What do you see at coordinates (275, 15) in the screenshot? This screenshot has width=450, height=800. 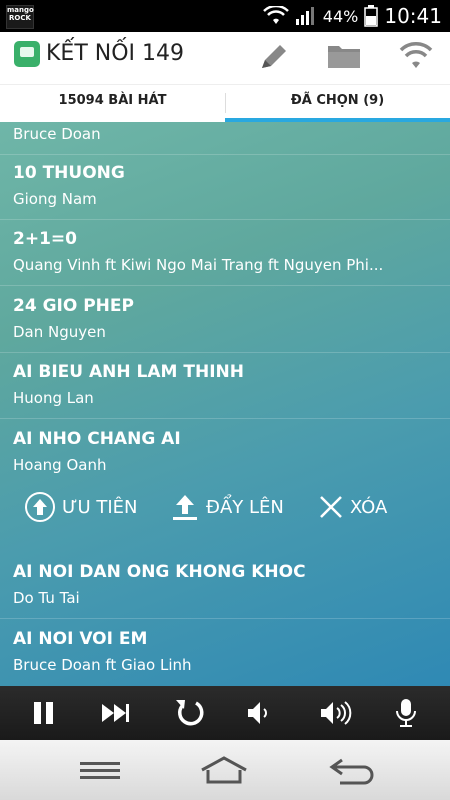 I see `wifi-status-icon` at bounding box center [275, 15].